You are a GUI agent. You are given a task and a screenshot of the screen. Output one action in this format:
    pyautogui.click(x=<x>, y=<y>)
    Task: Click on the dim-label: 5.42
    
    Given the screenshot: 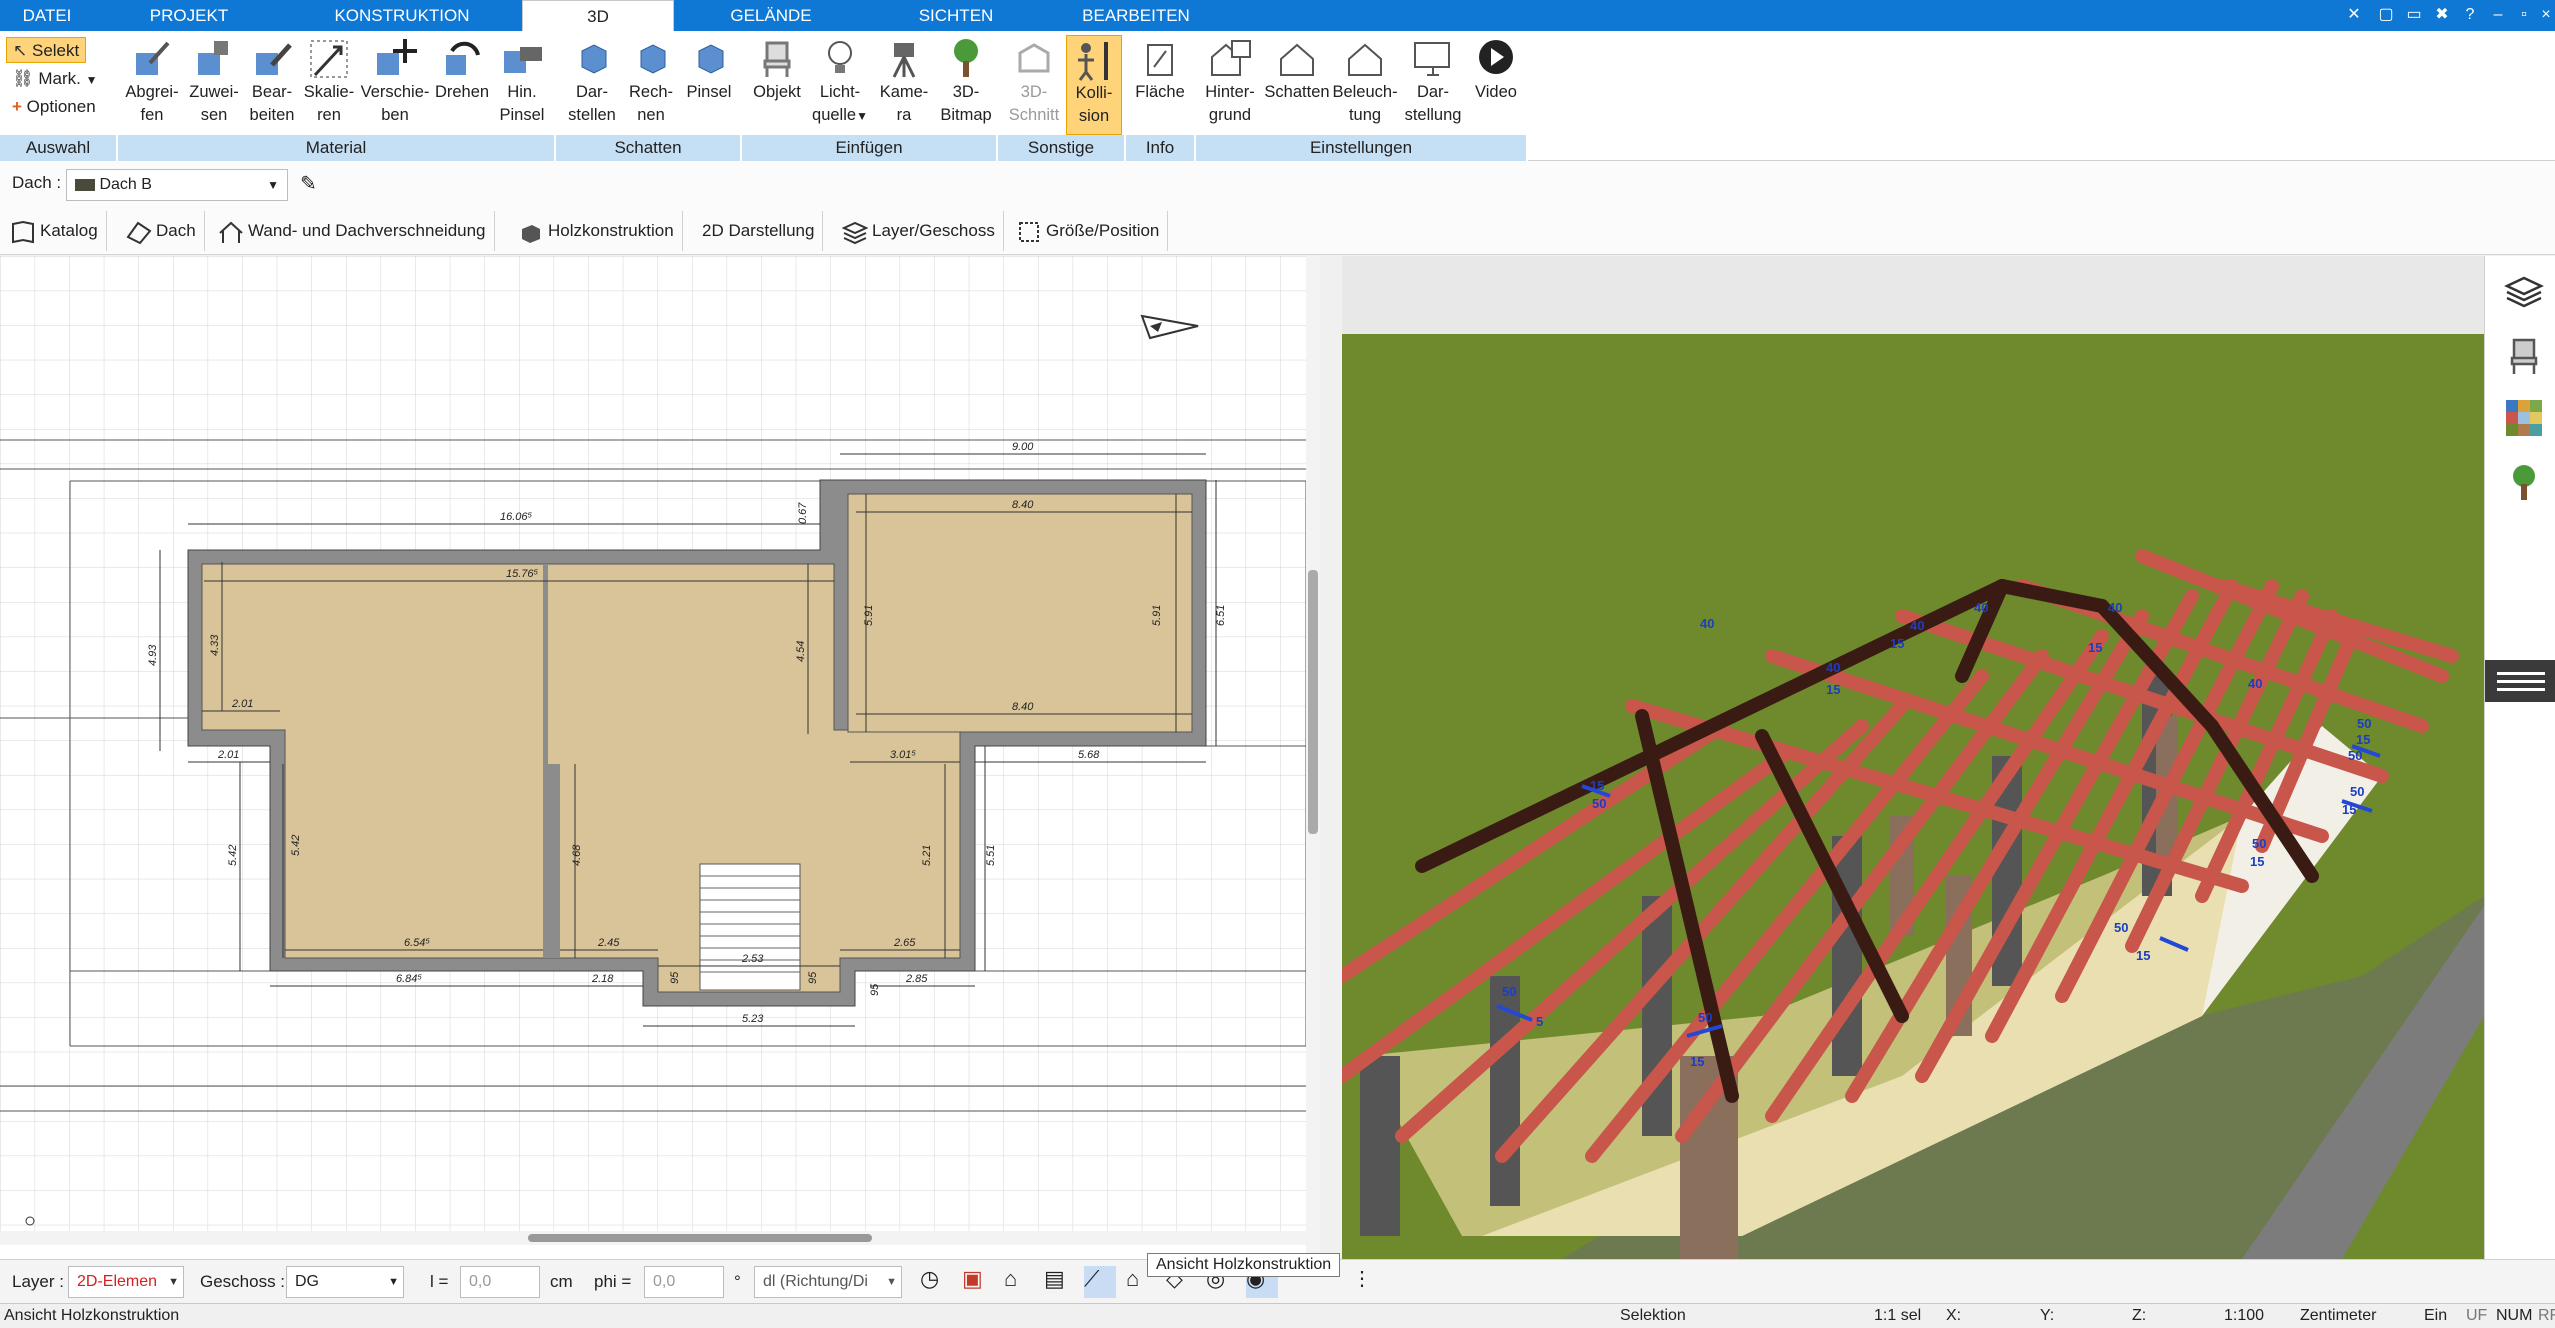 What is the action you would take?
    pyautogui.click(x=296, y=845)
    